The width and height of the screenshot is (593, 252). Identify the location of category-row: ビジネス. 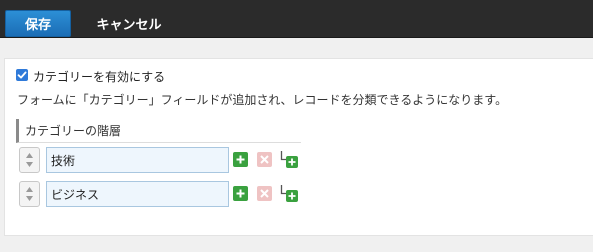
(296, 195).